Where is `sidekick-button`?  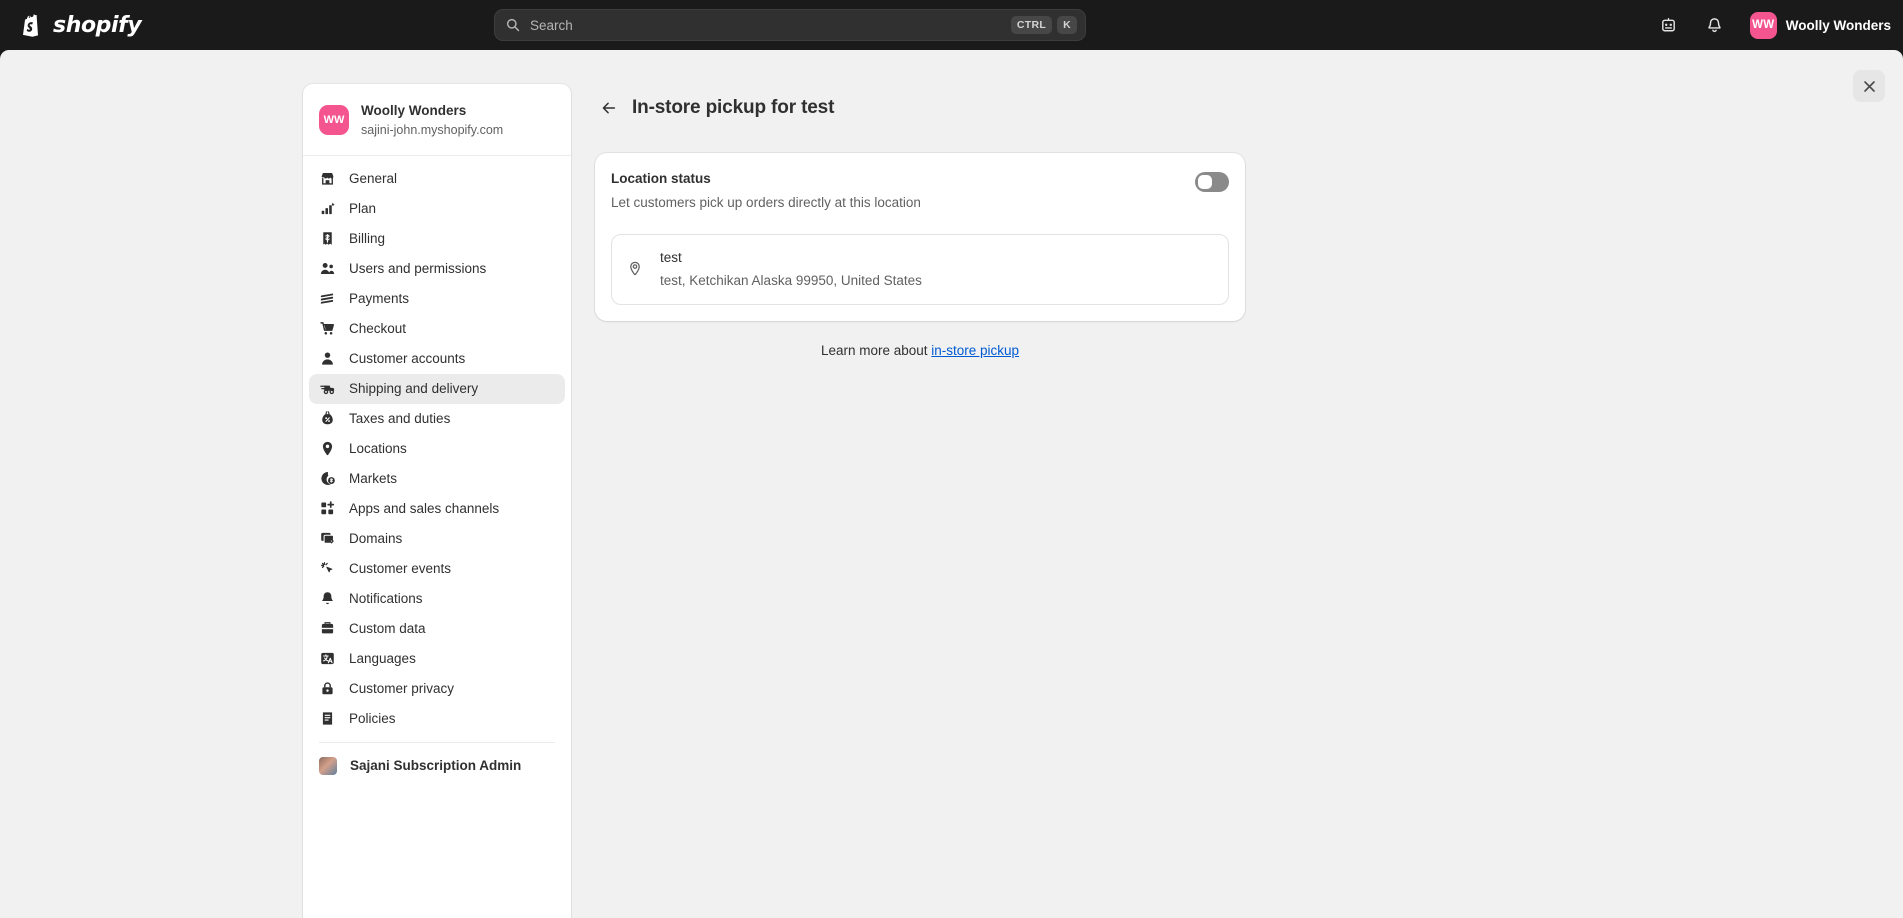 sidekick-button is located at coordinates (1669, 25).